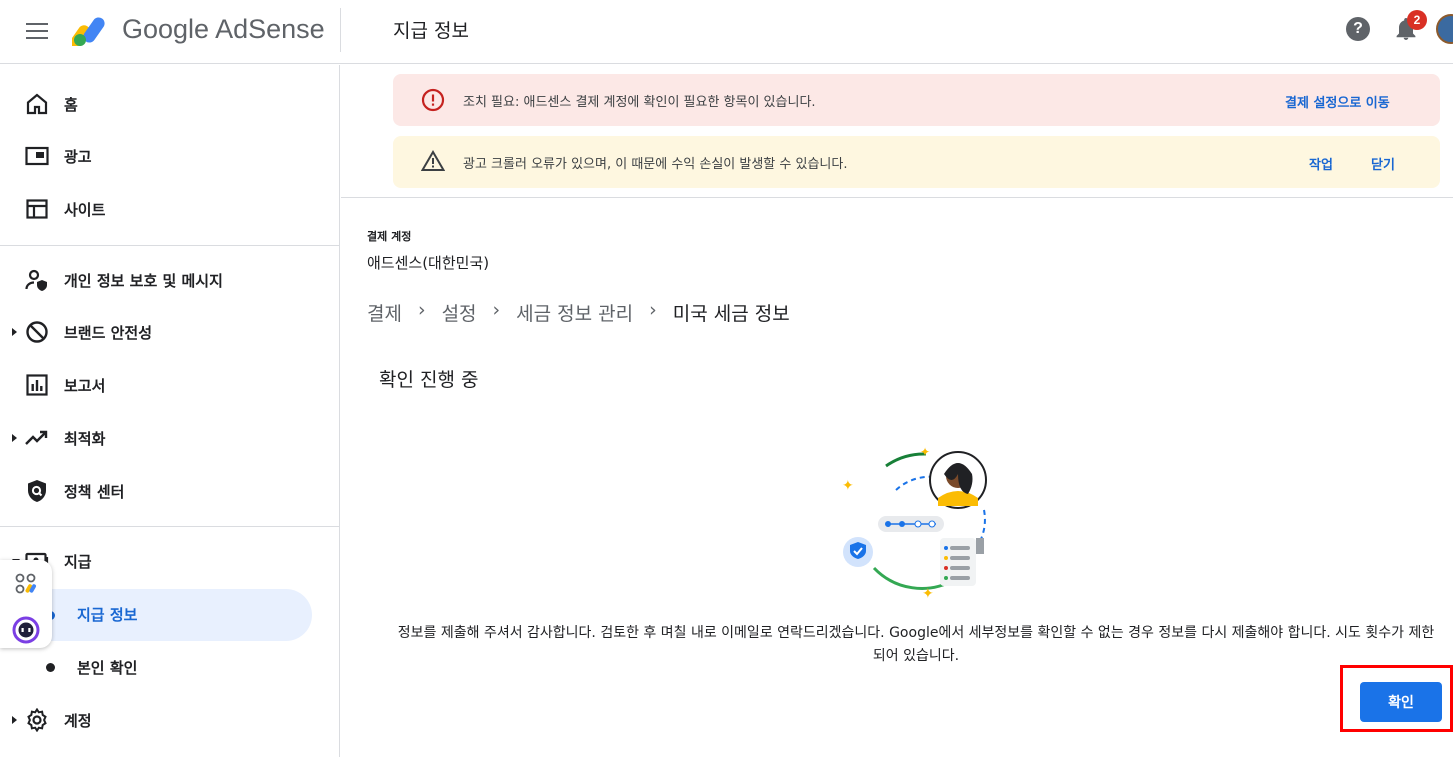 The image size is (1453, 757). What do you see at coordinates (26, 630) in the screenshot?
I see `assistant-bot-icon` at bounding box center [26, 630].